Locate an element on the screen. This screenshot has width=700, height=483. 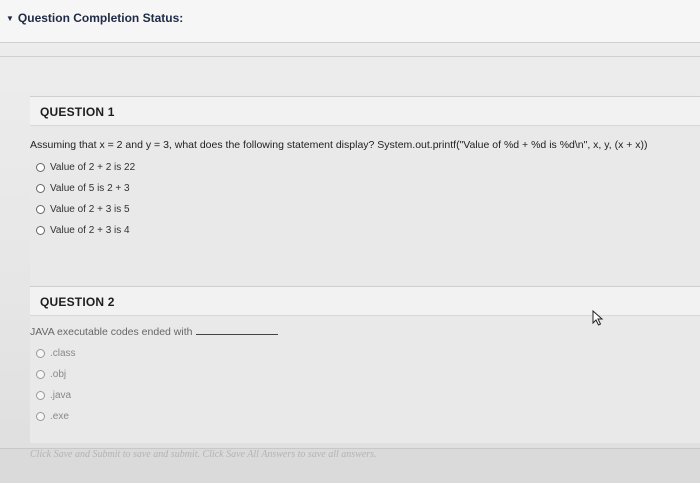
answer-options: .class .obj .java .exe is located at coordinates (56, 385).